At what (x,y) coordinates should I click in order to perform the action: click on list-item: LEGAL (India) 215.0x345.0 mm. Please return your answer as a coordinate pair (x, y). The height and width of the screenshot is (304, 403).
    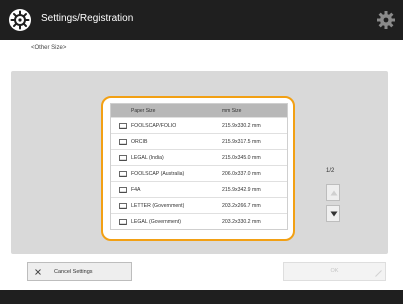
    Looking at the image, I should click on (199, 157).